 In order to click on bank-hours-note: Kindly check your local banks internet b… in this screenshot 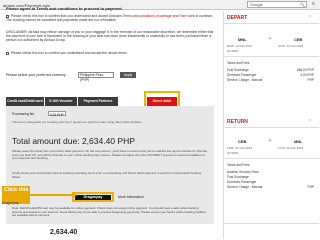, I will do `click(107, 175)`.